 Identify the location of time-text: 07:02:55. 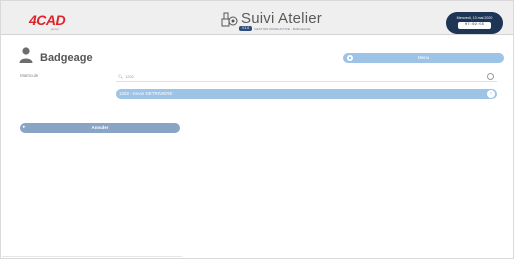
(474, 25).